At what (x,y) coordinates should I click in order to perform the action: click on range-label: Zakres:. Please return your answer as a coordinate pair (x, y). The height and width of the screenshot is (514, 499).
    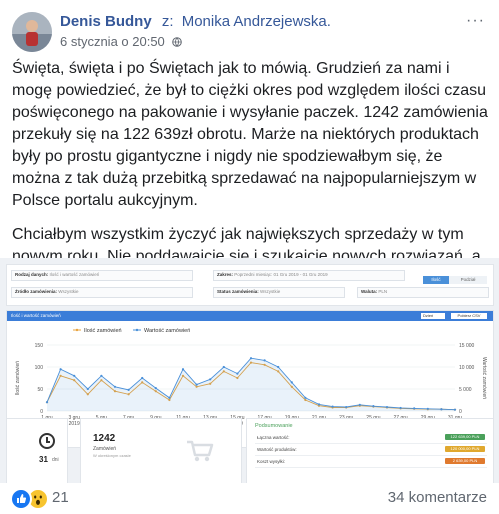
    Looking at the image, I should click on (225, 274).